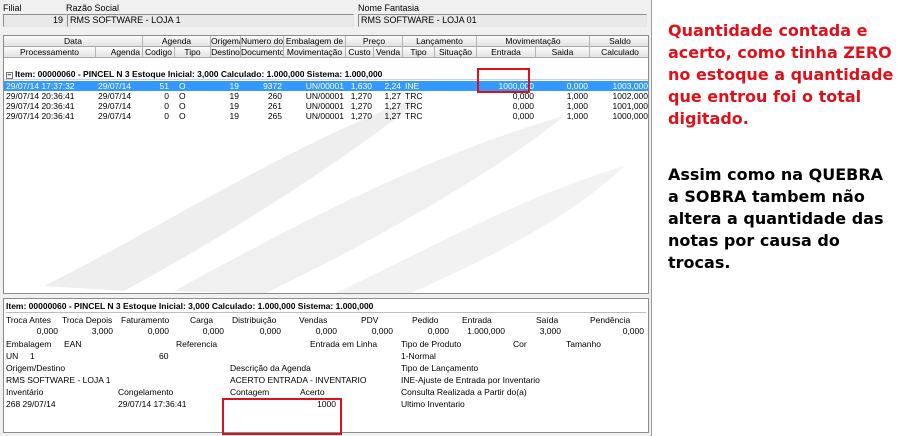 Image resolution: width=900 pixels, height=436 pixels. I want to click on cell-saida: 0,000, so click(577, 86).